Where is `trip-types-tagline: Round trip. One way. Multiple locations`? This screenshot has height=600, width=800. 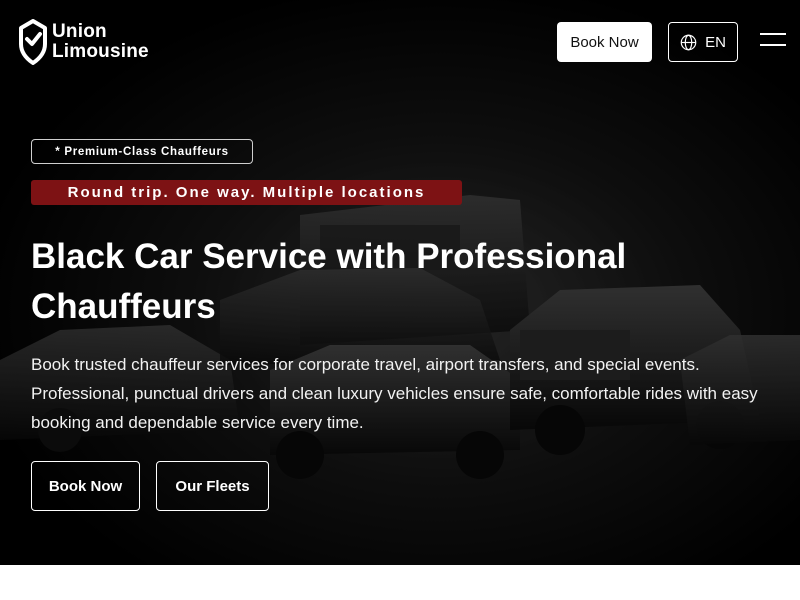 trip-types-tagline: Round trip. One way. Multiple locations is located at coordinates (246, 192).